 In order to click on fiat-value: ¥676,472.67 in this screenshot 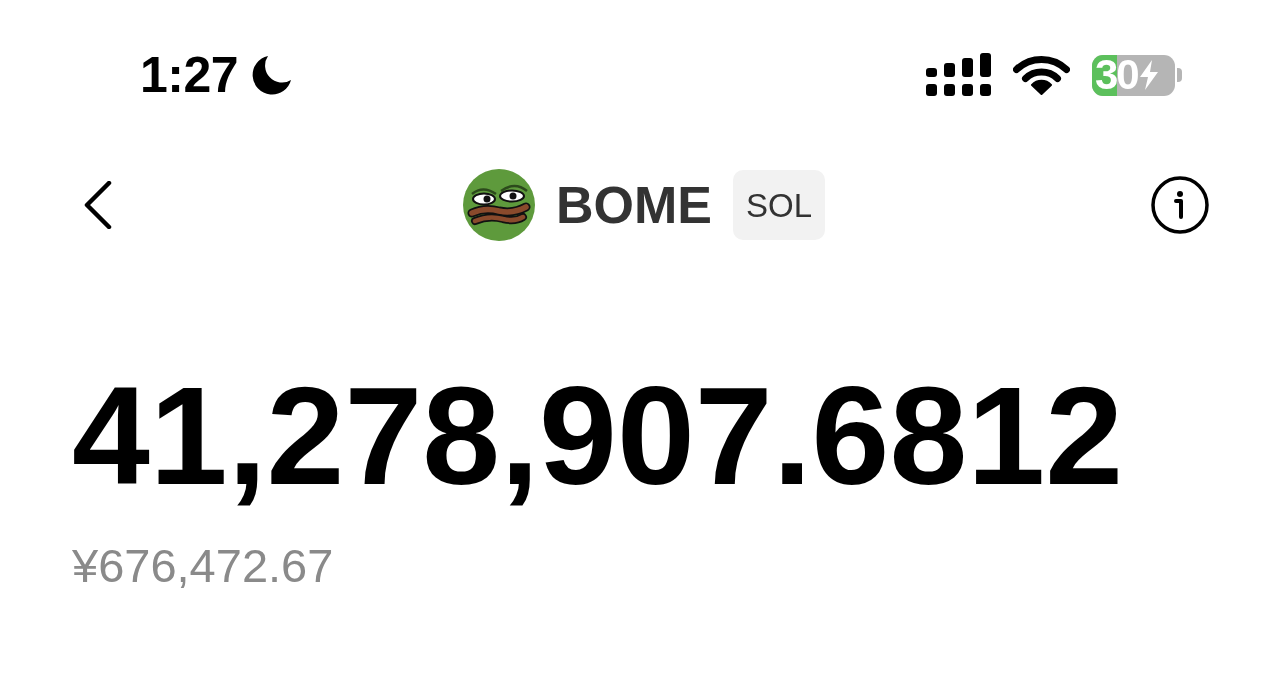, I will do `click(203, 565)`.